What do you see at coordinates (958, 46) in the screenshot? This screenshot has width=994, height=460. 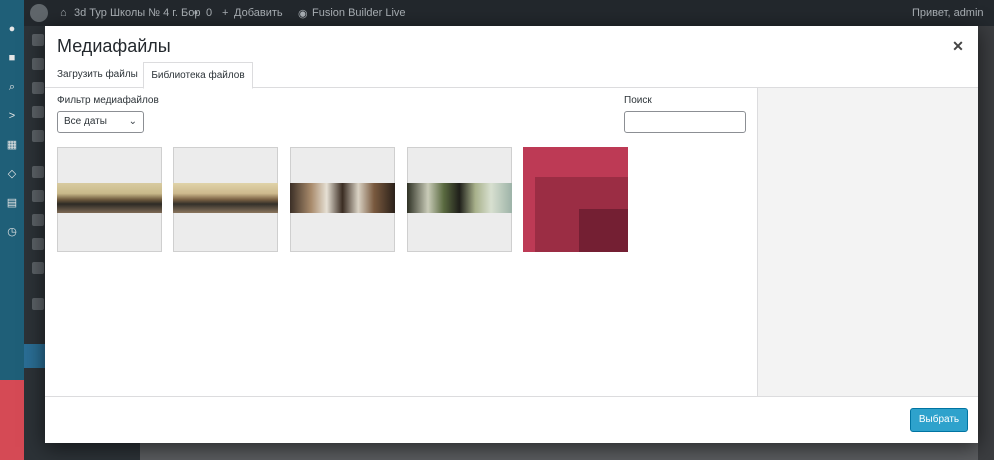 I see `close-icon: ✕` at bounding box center [958, 46].